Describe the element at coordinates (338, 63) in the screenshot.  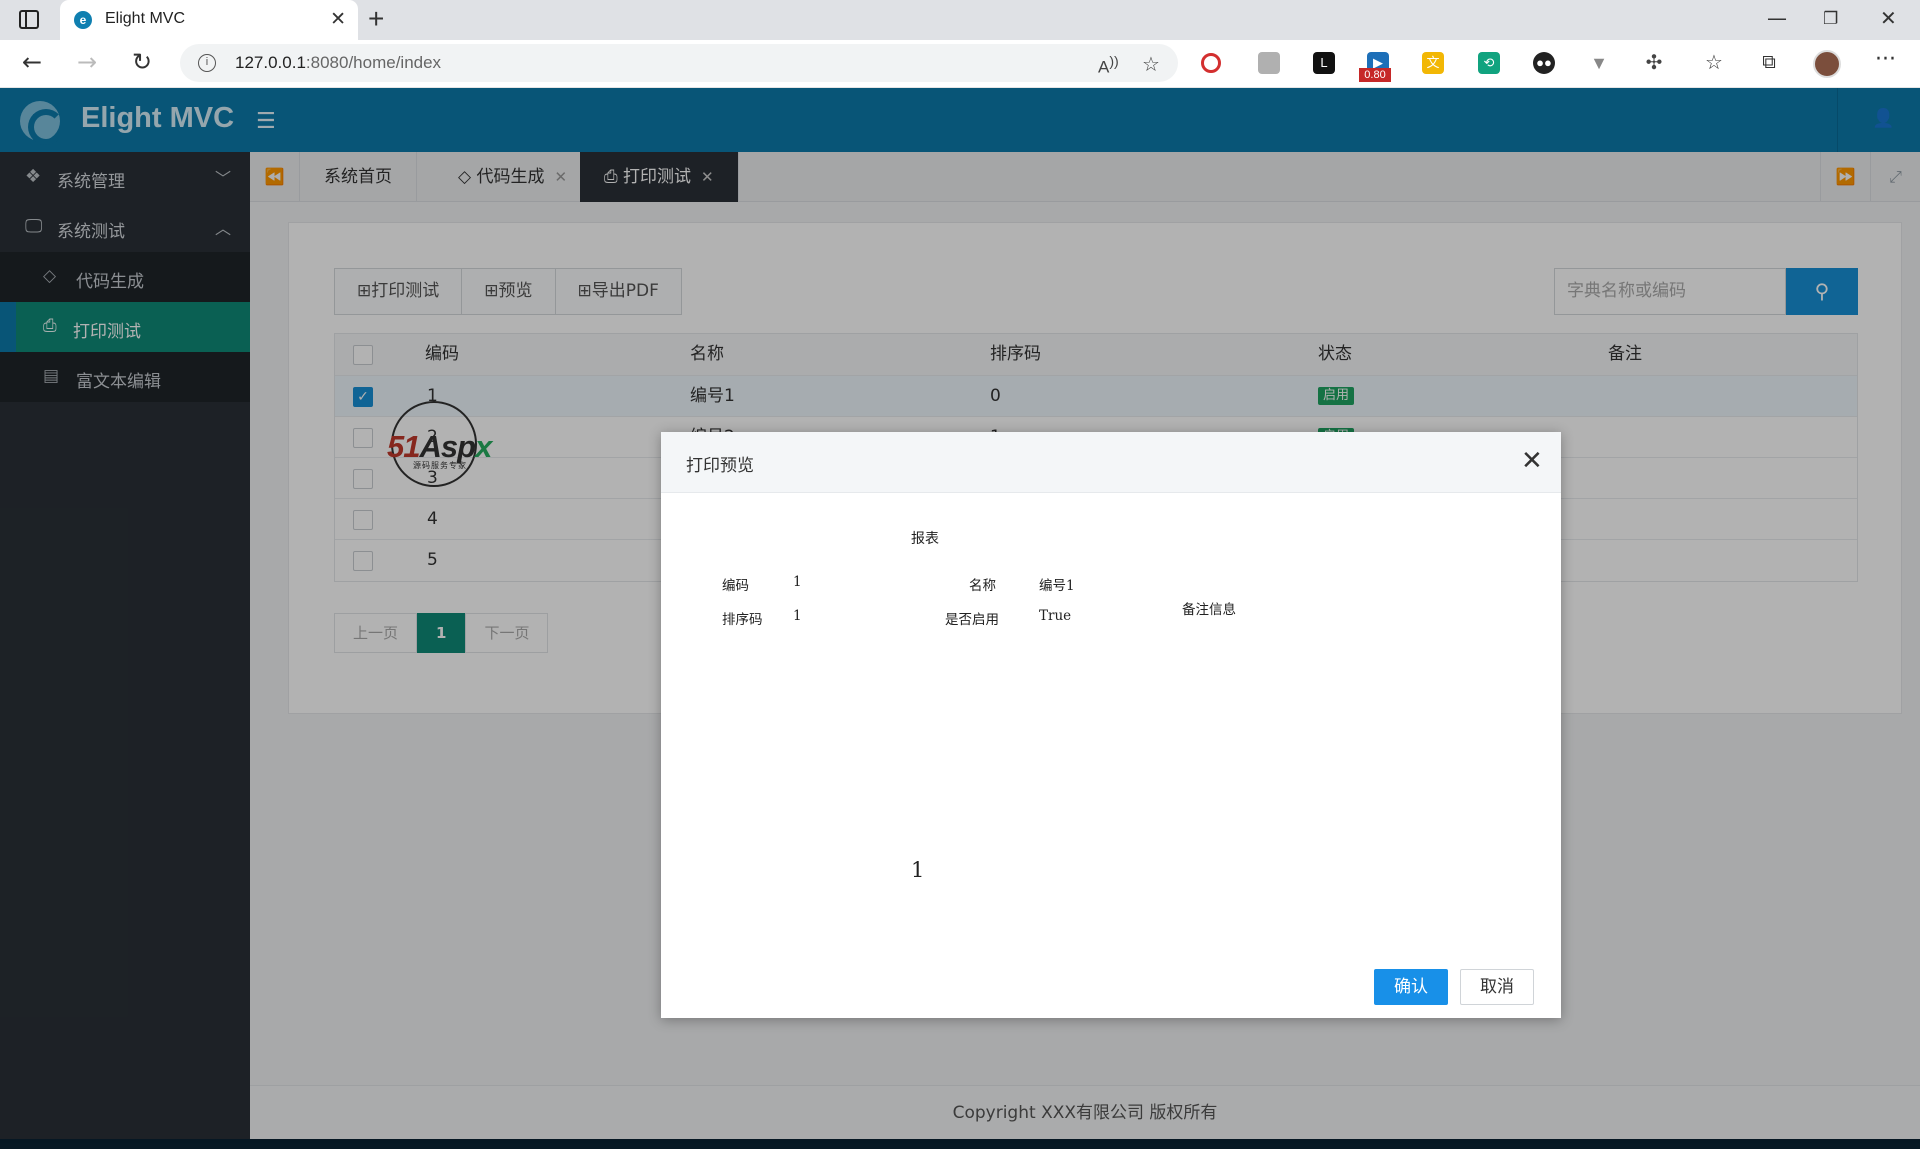
I see `address-url: 127.0.0.1:8080/home/index` at that location.